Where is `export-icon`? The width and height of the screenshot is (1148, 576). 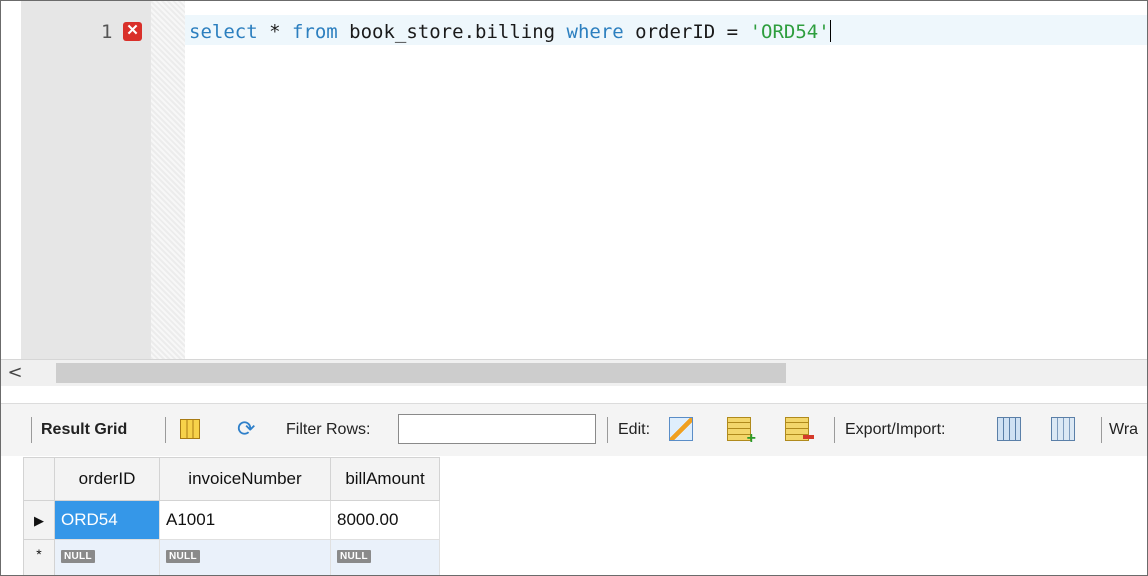
export-icon is located at coordinates (1009, 429).